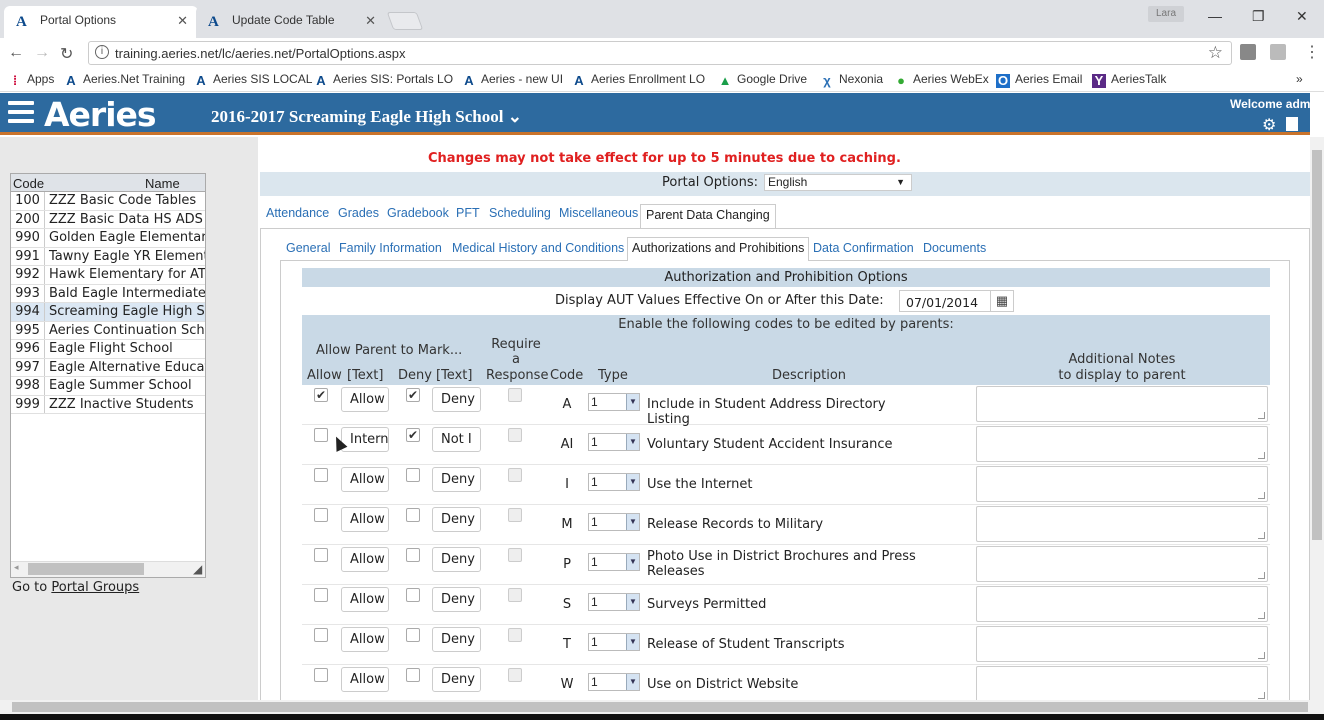  What do you see at coordinates (16, 567) in the screenshot?
I see `scroll-left-icon: ◂` at bounding box center [16, 567].